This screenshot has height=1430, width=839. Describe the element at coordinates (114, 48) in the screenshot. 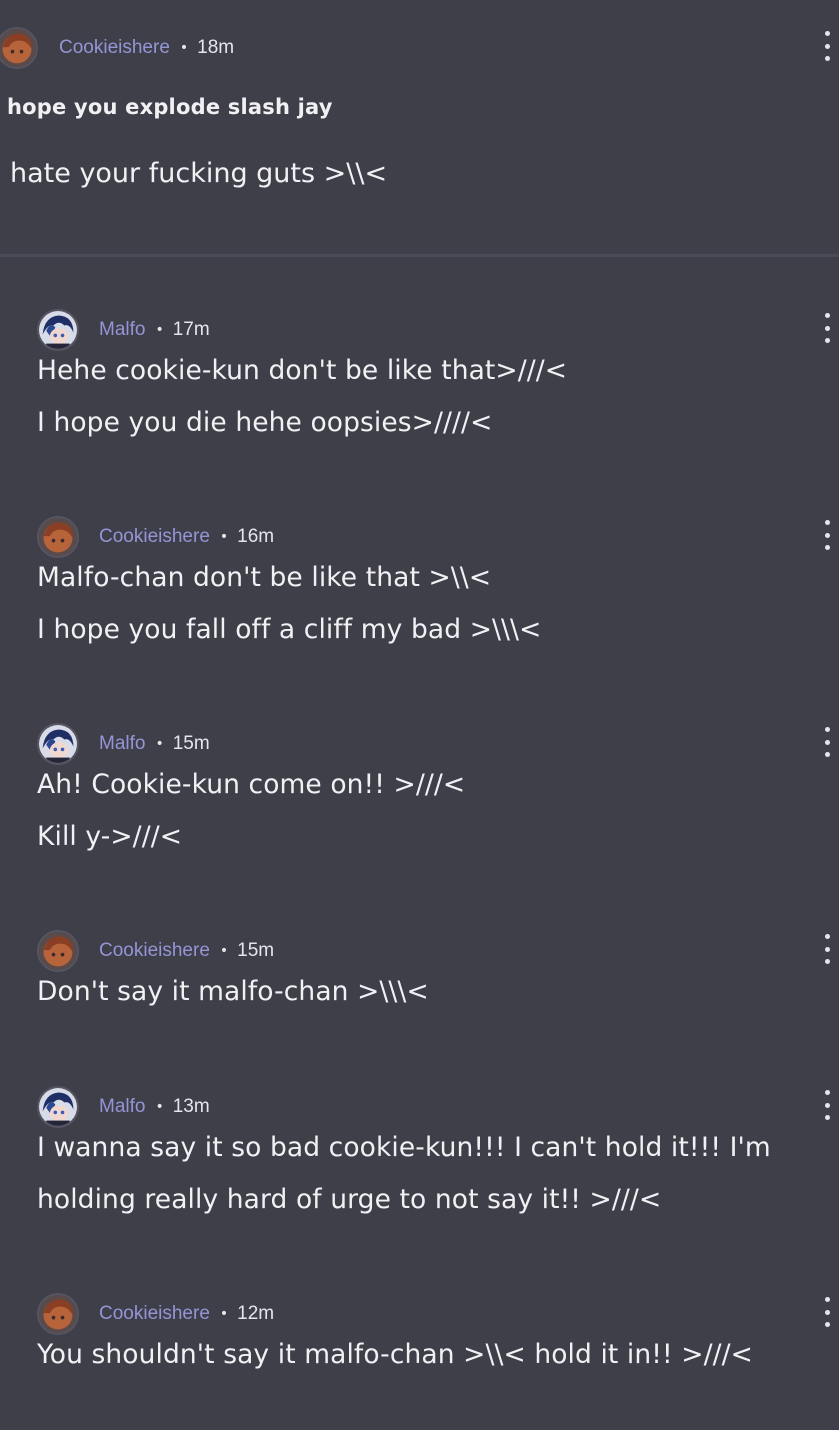

I see `post-author: Cookieishere` at that location.